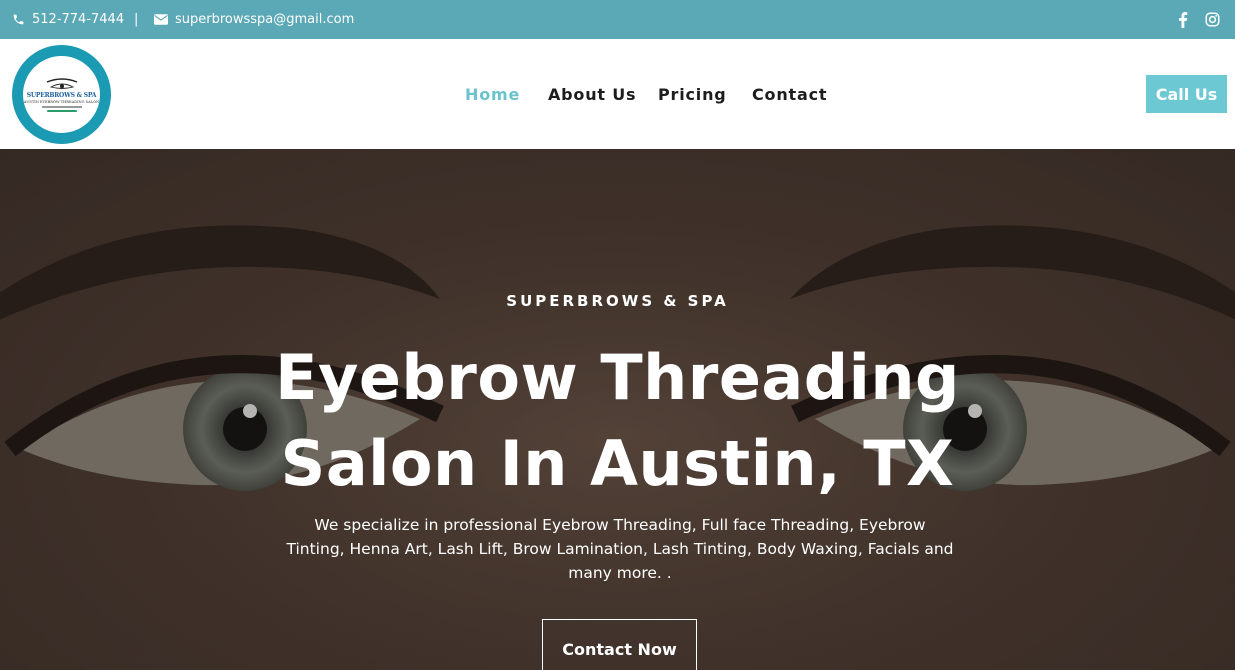 The height and width of the screenshot is (670, 1235). I want to click on eye-logo-icon, so click(61, 83).